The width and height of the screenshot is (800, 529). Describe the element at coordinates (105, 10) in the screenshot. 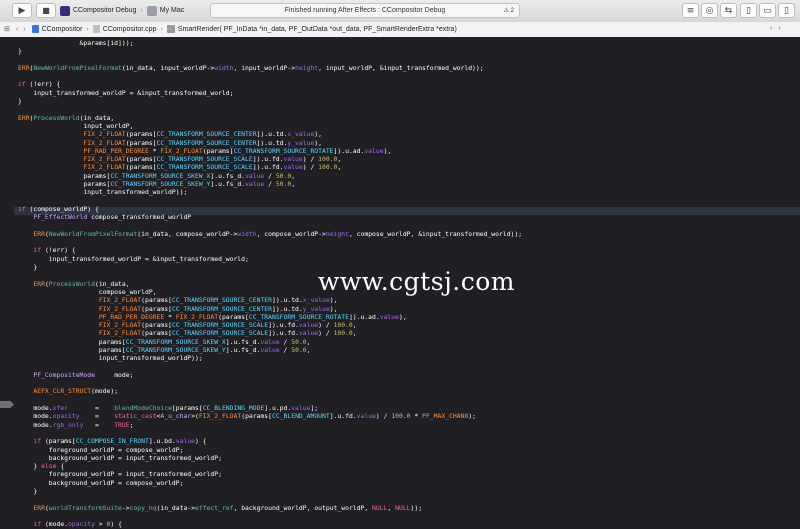

I see `scheme-name: CCompositor Debug` at that location.